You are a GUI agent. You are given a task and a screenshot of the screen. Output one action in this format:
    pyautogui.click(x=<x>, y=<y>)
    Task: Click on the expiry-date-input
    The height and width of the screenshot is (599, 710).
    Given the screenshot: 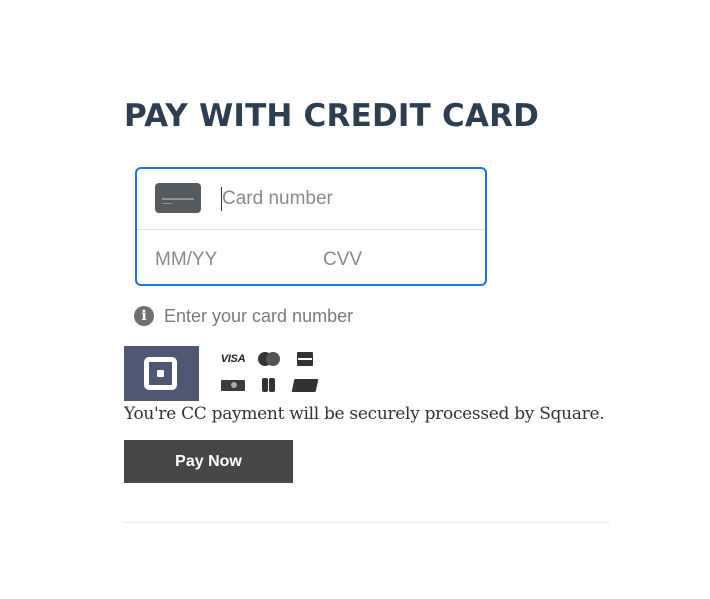 What is the action you would take?
    pyautogui.click(x=225, y=260)
    